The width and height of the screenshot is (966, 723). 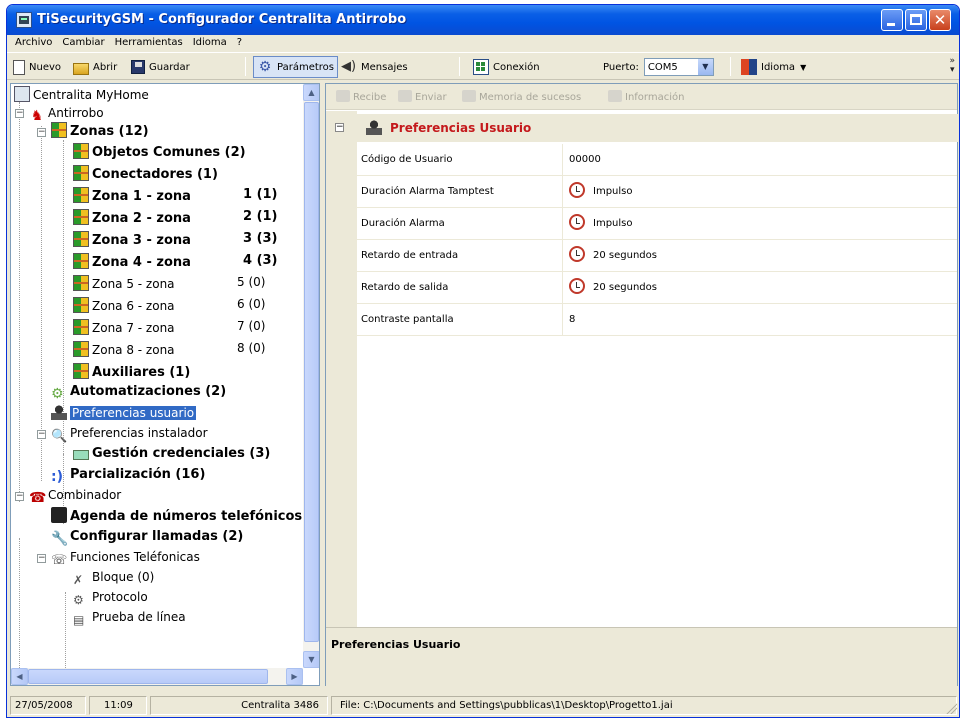 I want to click on mensajes-button: ◀) Mensajes, so click(x=374, y=67).